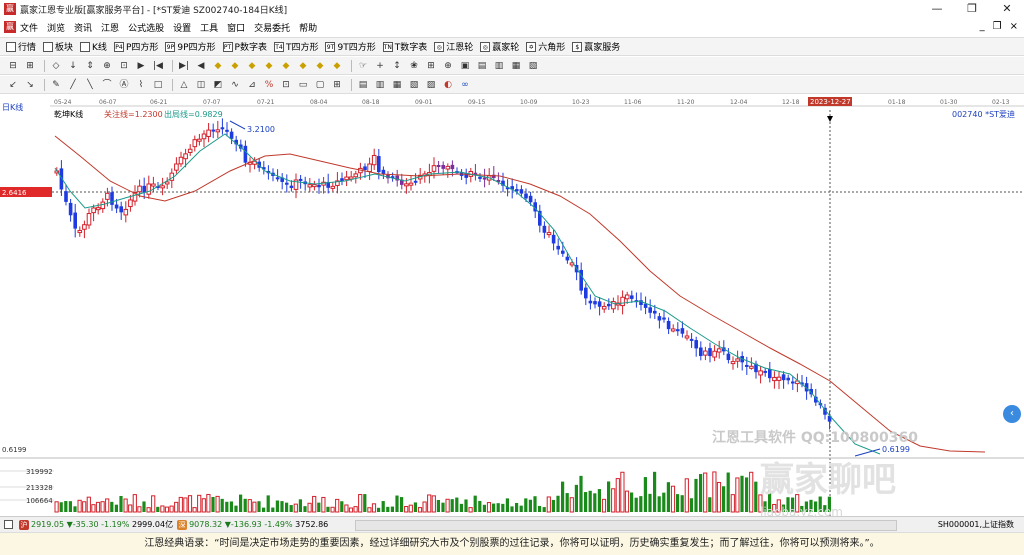 The width and height of the screenshot is (1024, 555). What do you see at coordinates (596, 46) in the screenshot?
I see `toolbar-button-12: $ 赢家服务` at bounding box center [596, 46].